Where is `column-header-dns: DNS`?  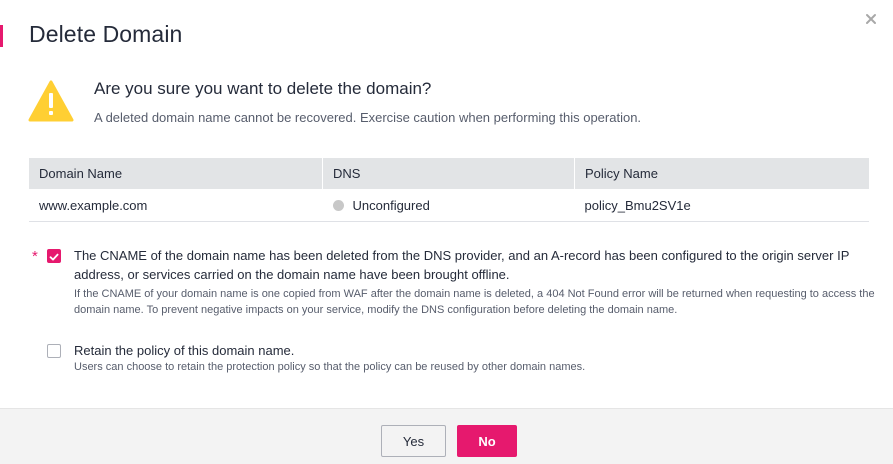 column-header-dns: DNS is located at coordinates (448, 173).